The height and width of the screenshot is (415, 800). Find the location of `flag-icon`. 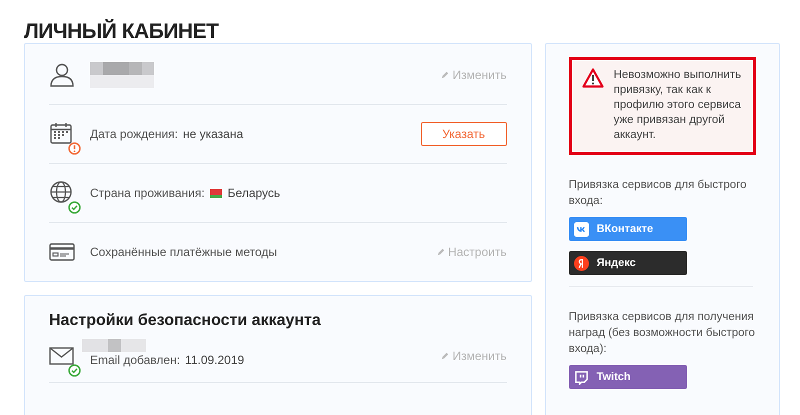

flag-icon is located at coordinates (216, 193).